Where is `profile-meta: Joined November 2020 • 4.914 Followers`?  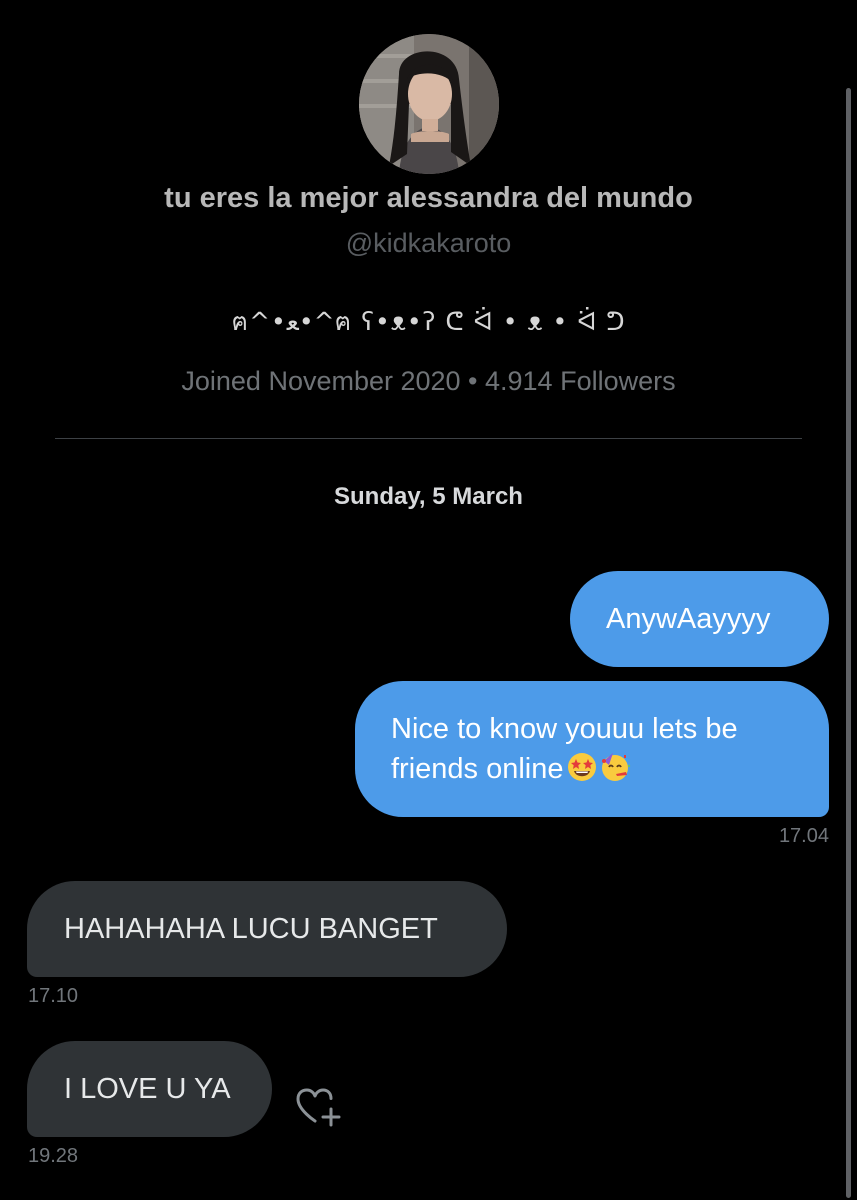
profile-meta: Joined November 2020 • 4.914 Followers is located at coordinates (428, 381).